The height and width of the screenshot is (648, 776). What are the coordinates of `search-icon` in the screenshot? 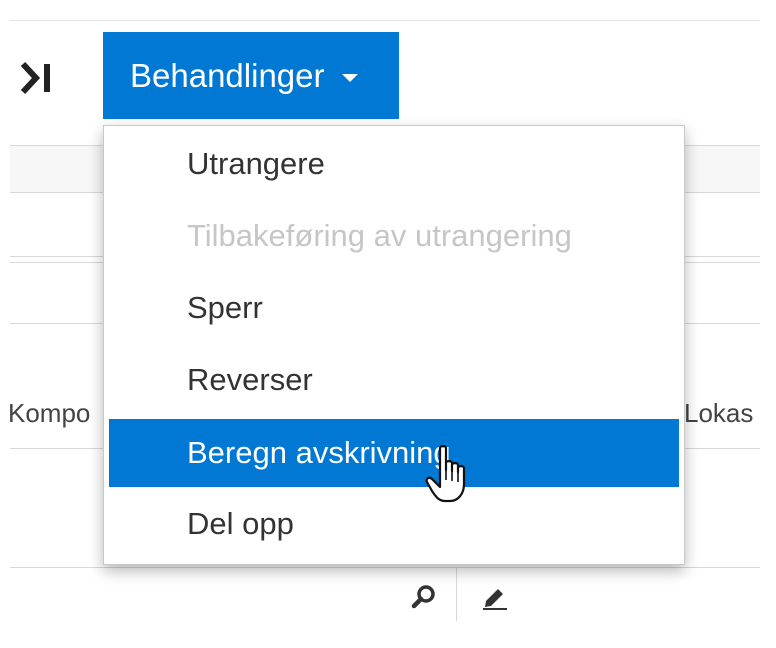 It's located at (424, 597).